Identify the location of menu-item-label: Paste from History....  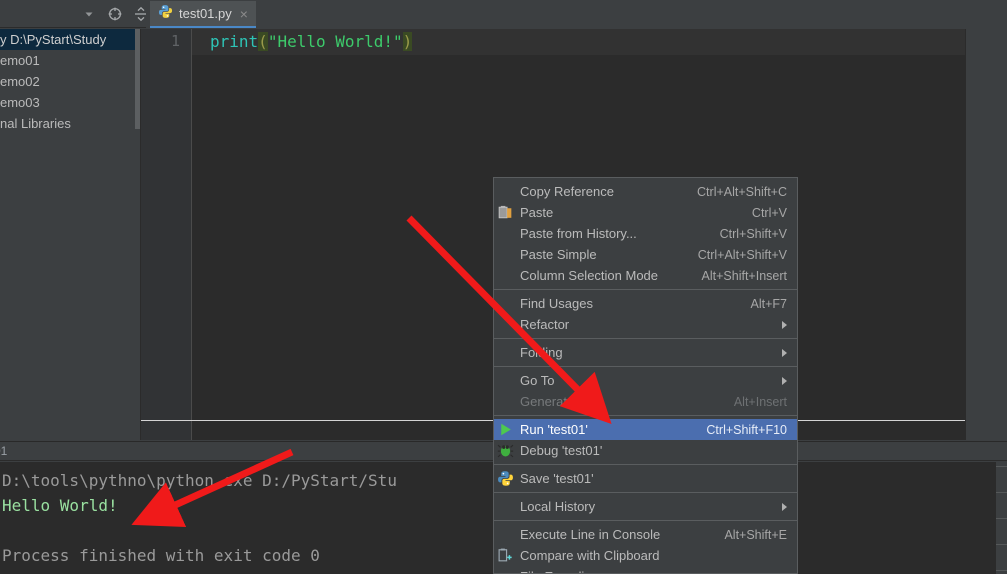
(578, 233).